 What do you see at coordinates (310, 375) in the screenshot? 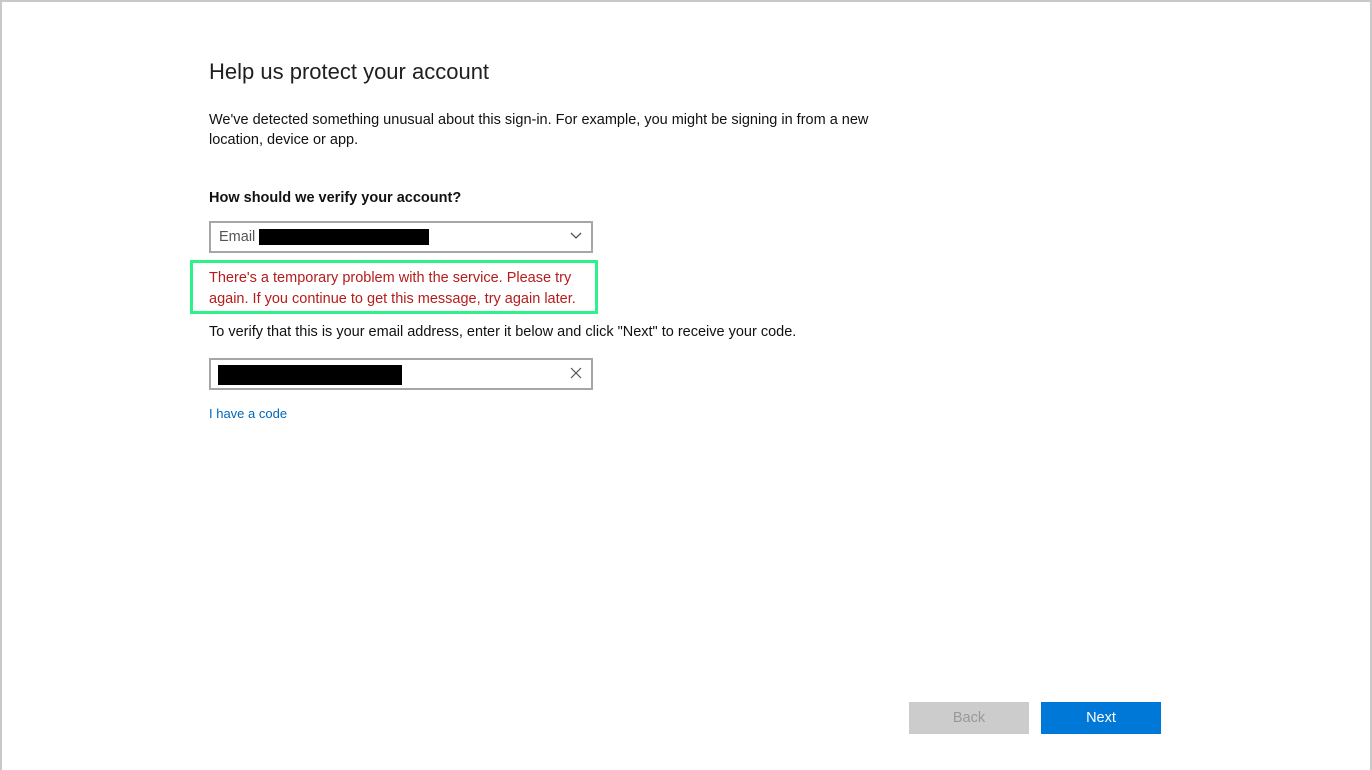
I see `redacted-email-input-block` at bounding box center [310, 375].